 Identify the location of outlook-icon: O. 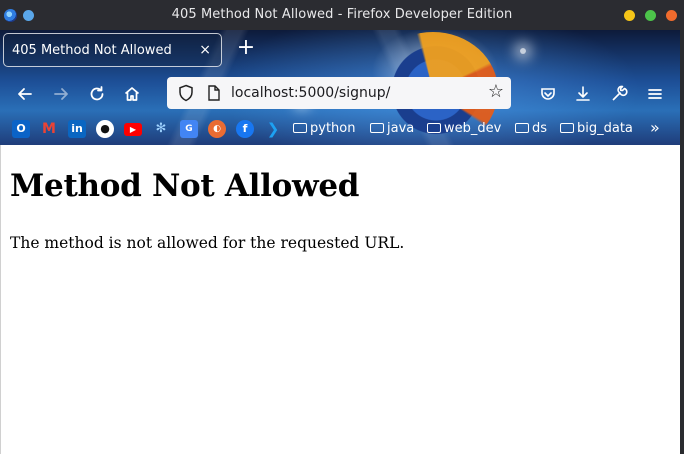
(21, 129).